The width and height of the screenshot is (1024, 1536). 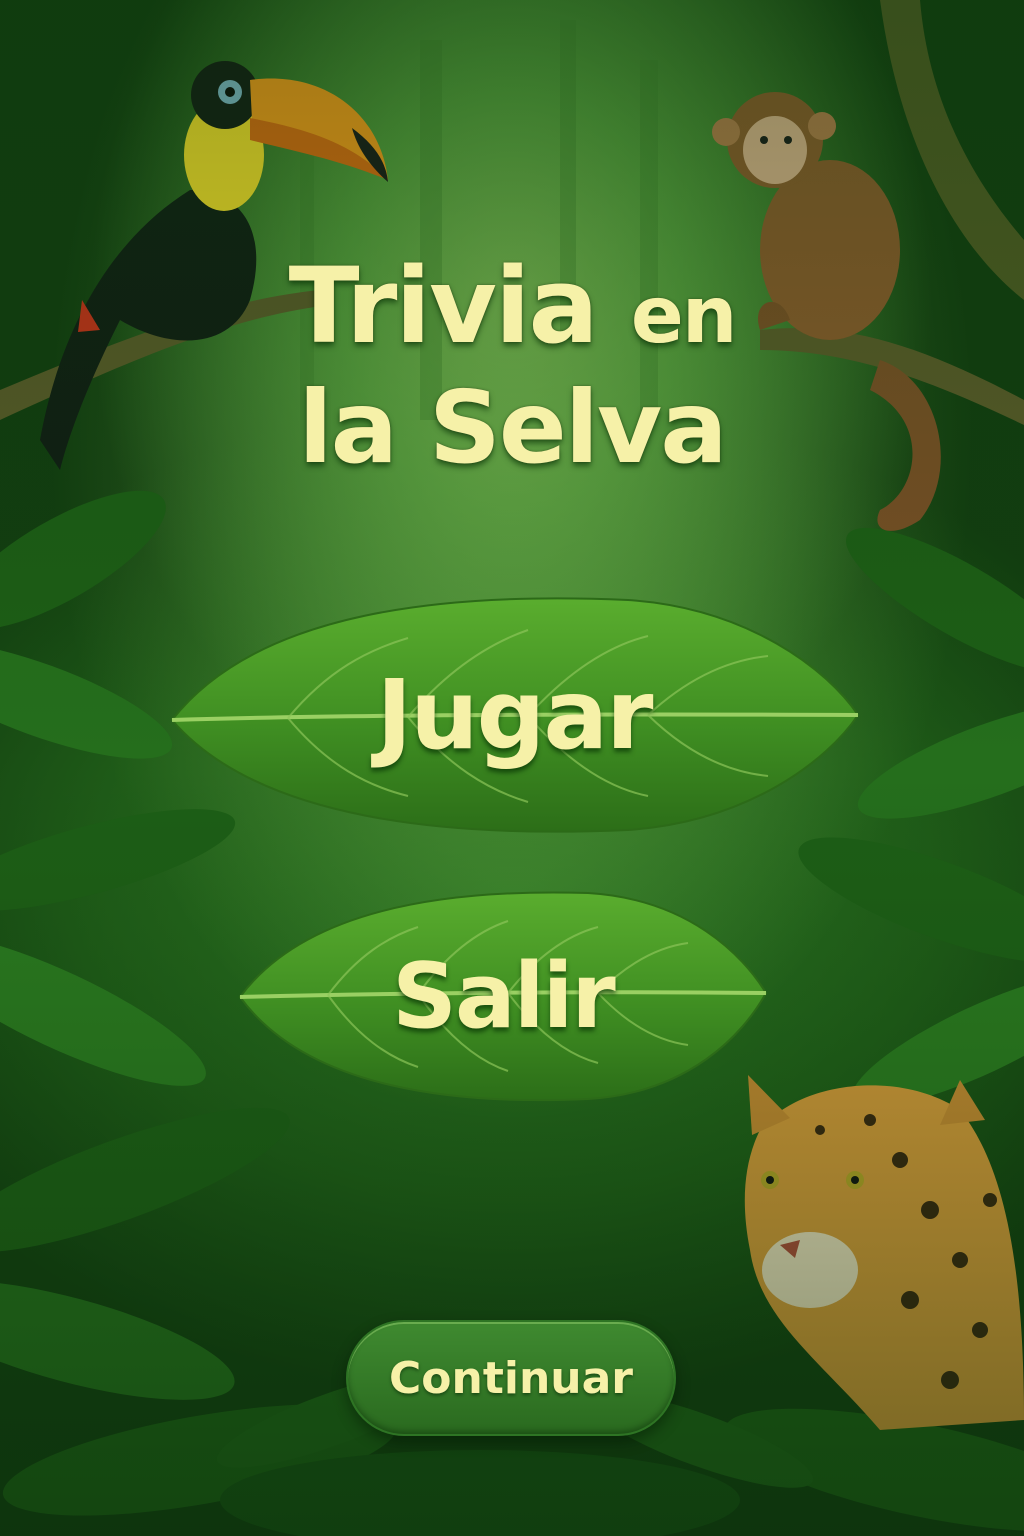 What do you see at coordinates (683, 316) in the screenshot?
I see `title-word-en: en` at bounding box center [683, 316].